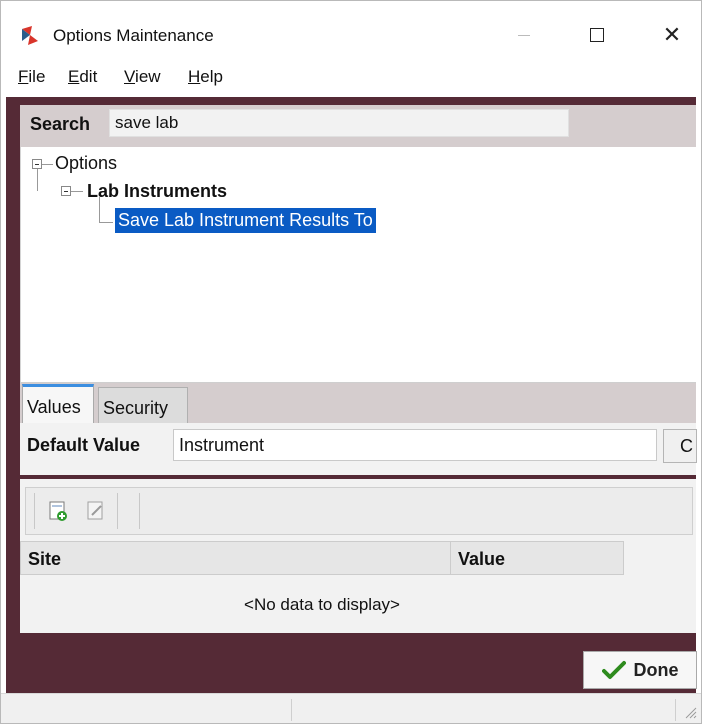  What do you see at coordinates (351, 33) in the screenshot?
I see `title-bar: Options Maintenance ✕` at bounding box center [351, 33].